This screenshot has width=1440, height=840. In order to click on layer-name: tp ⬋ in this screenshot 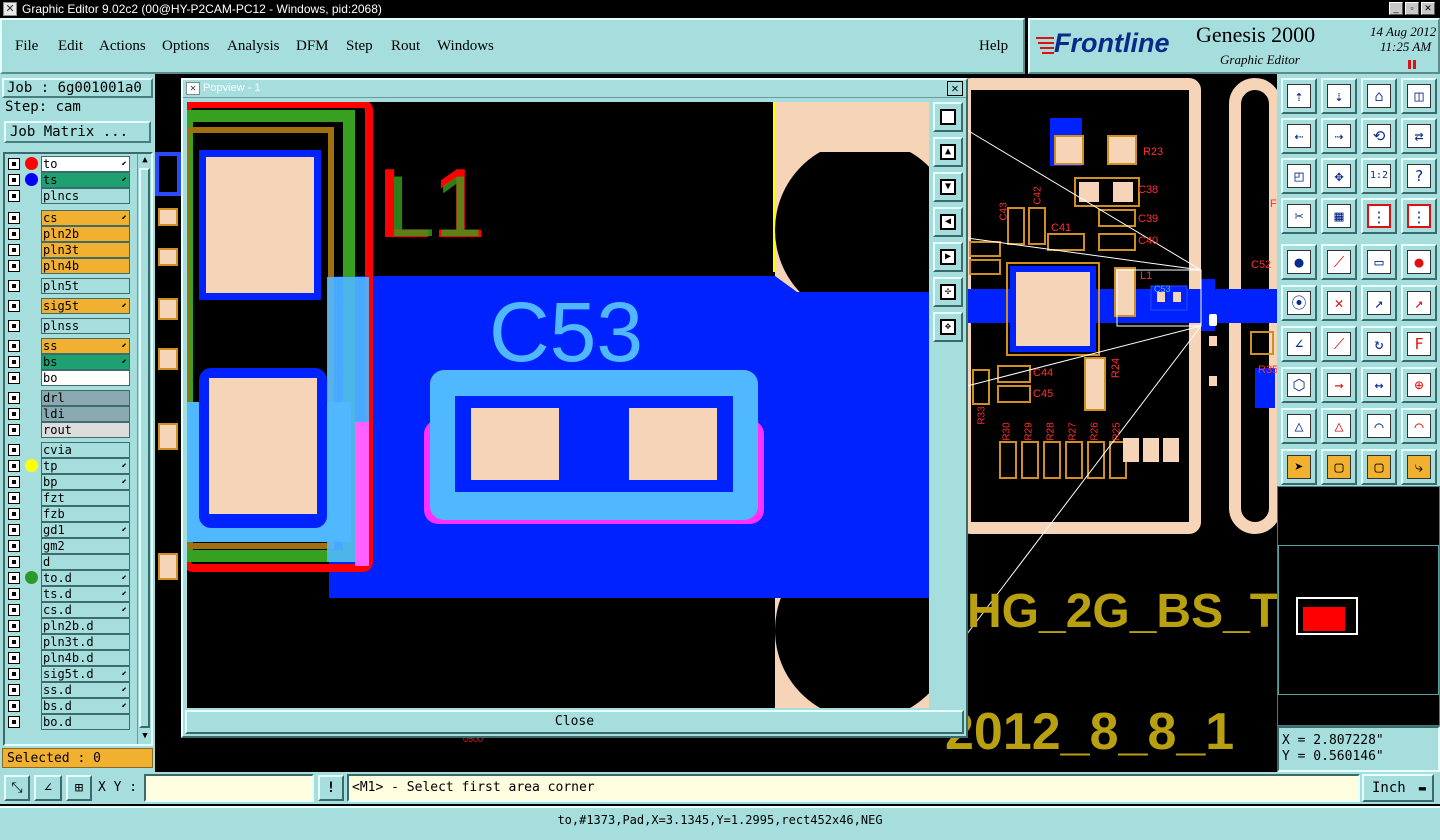, I will do `click(85, 466)`.